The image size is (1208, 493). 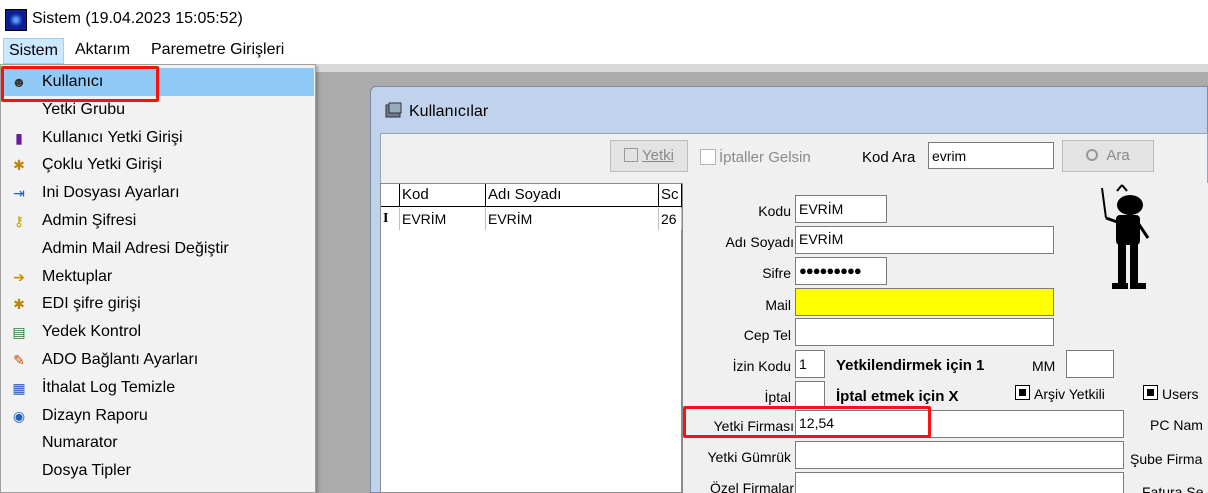 What do you see at coordinates (1092, 155) in the screenshot?
I see `magnifier-icon` at bounding box center [1092, 155].